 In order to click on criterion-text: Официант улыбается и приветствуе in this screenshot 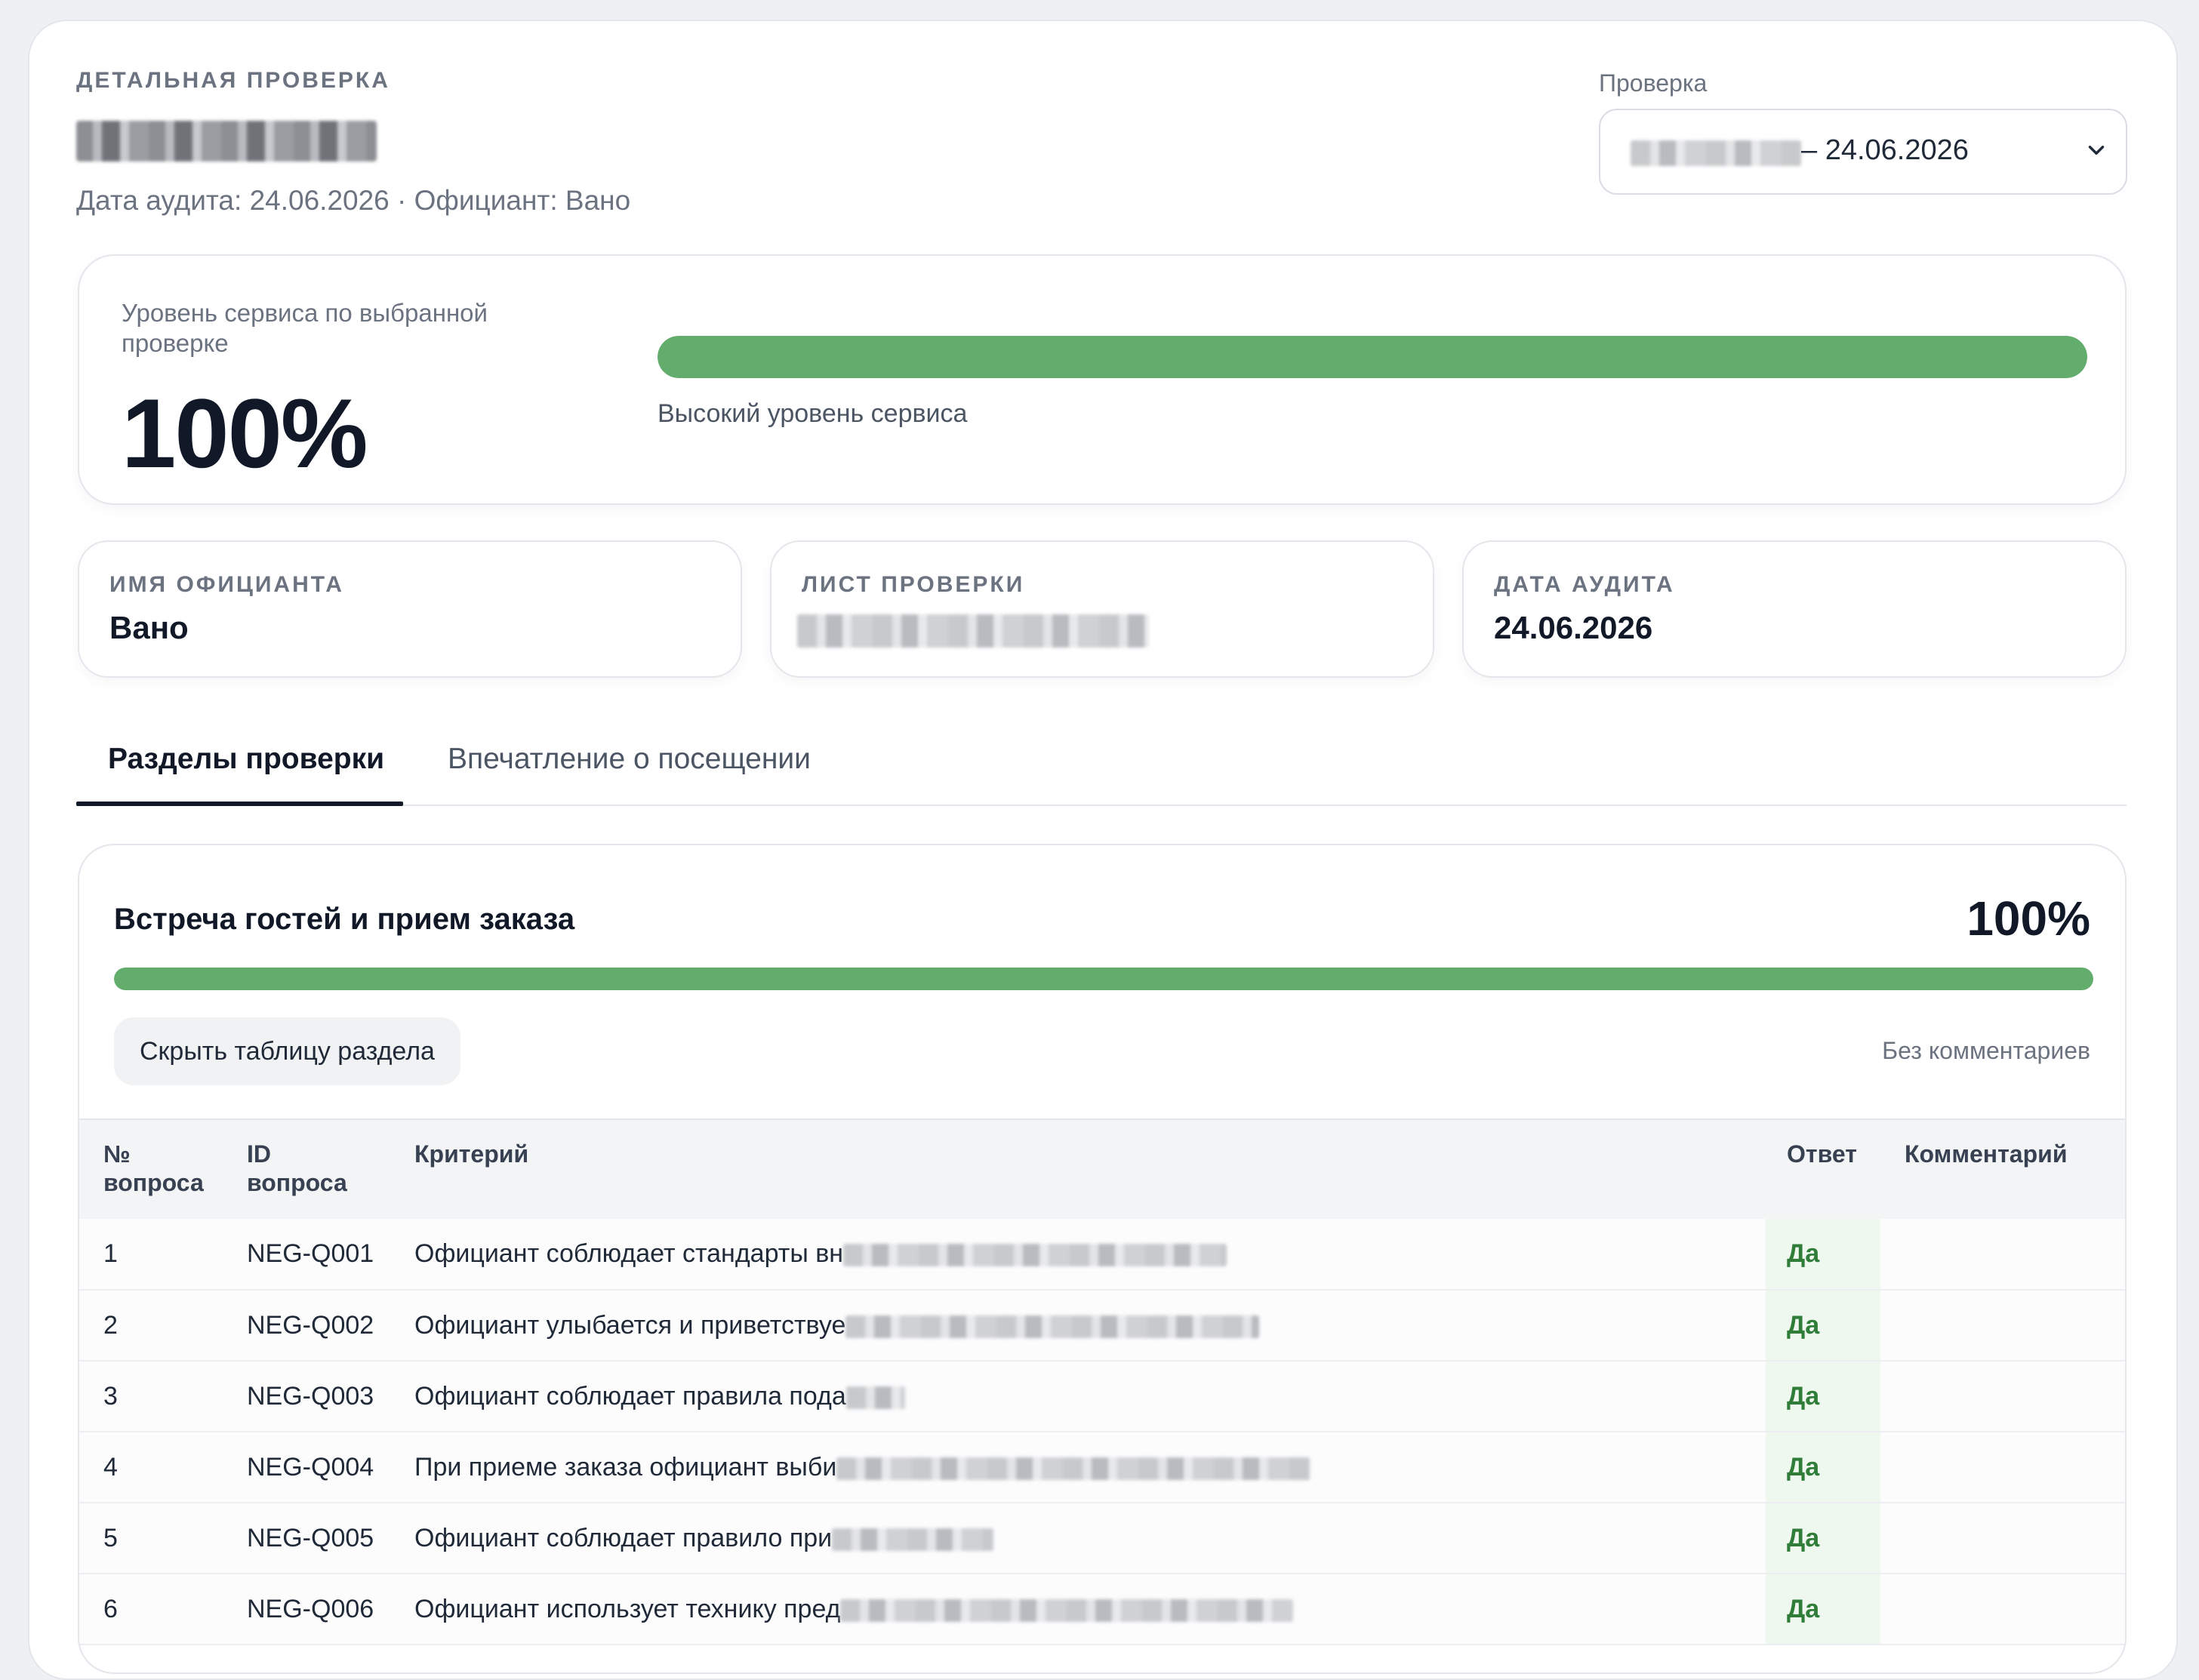, I will do `click(630, 1325)`.